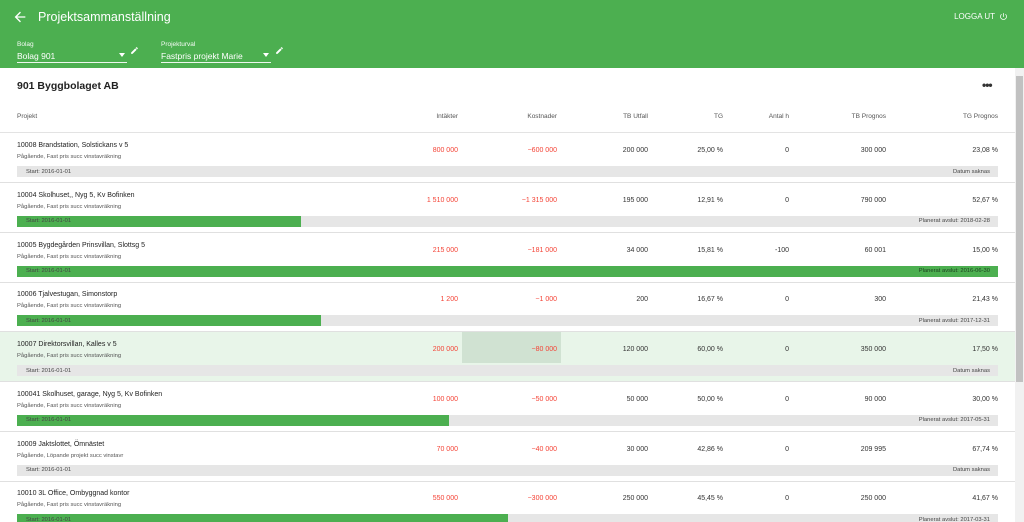  What do you see at coordinates (980, 116) in the screenshot?
I see `col-header-tg-prognos: TG Prognos` at bounding box center [980, 116].